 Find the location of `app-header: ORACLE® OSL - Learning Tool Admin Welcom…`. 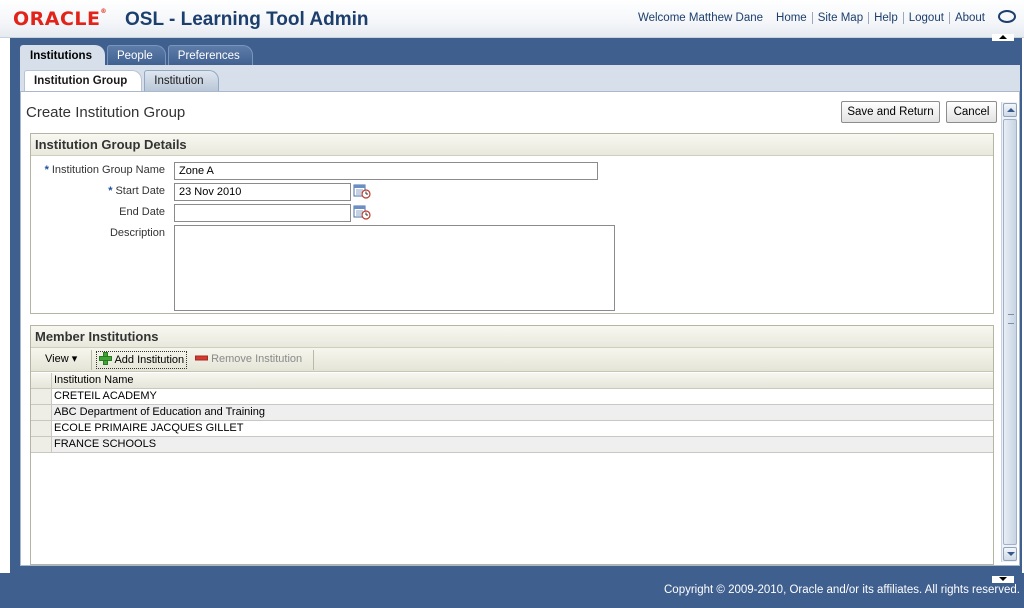

app-header: ORACLE® OSL - Learning Tool Admin Welcom… is located at coordinates (512, 19).